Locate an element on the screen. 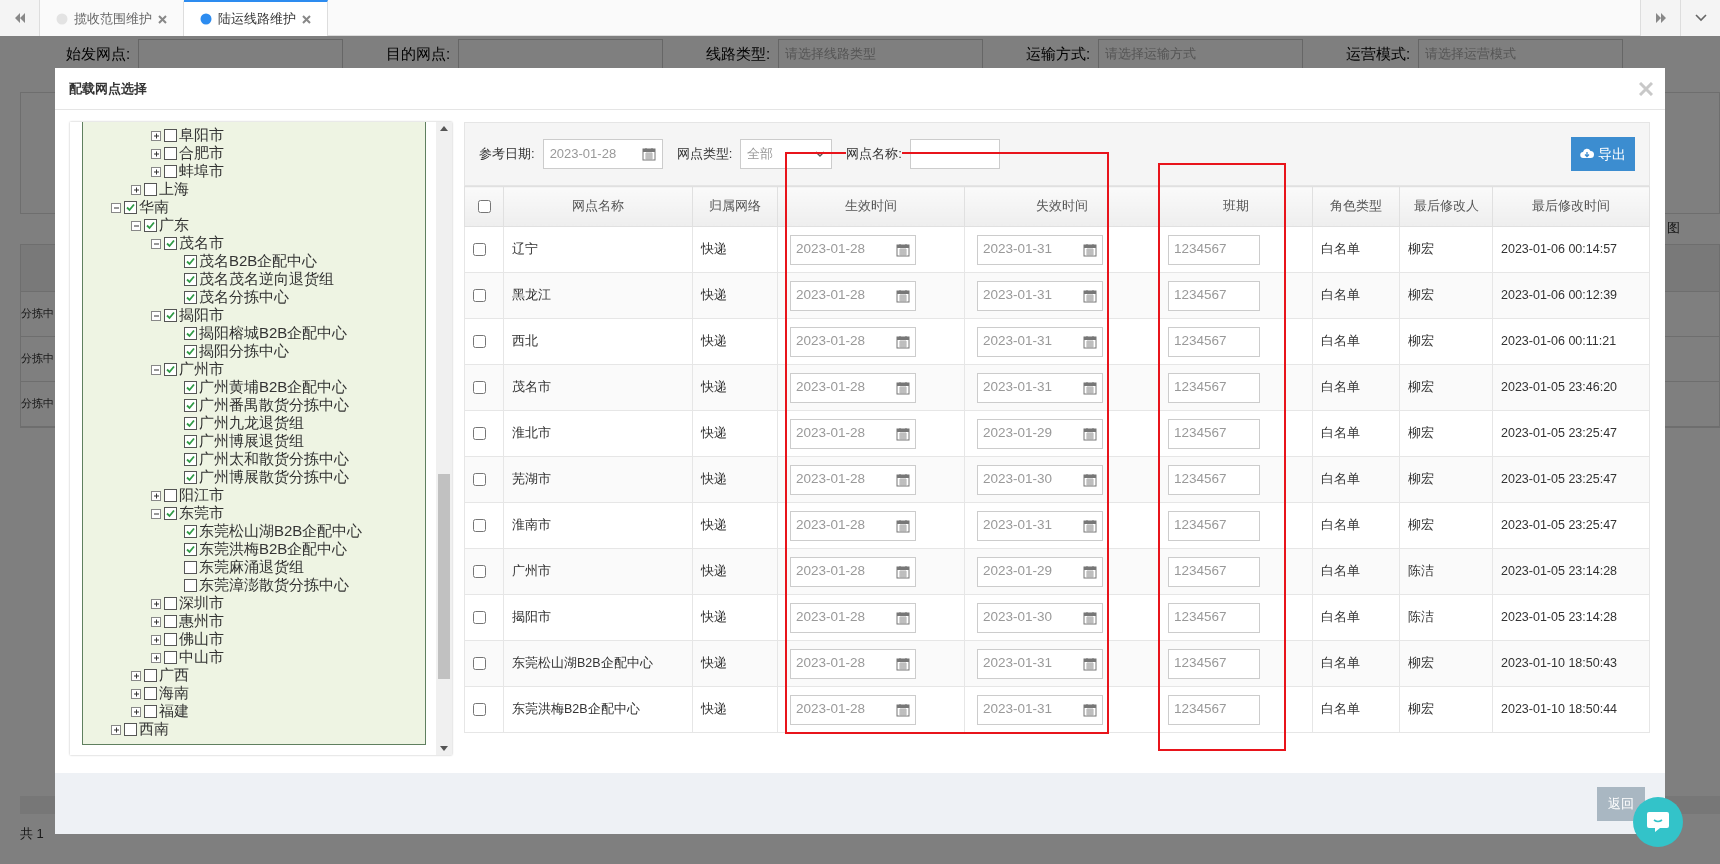  scrollbar-thumb is located at coordinates (444, 576).